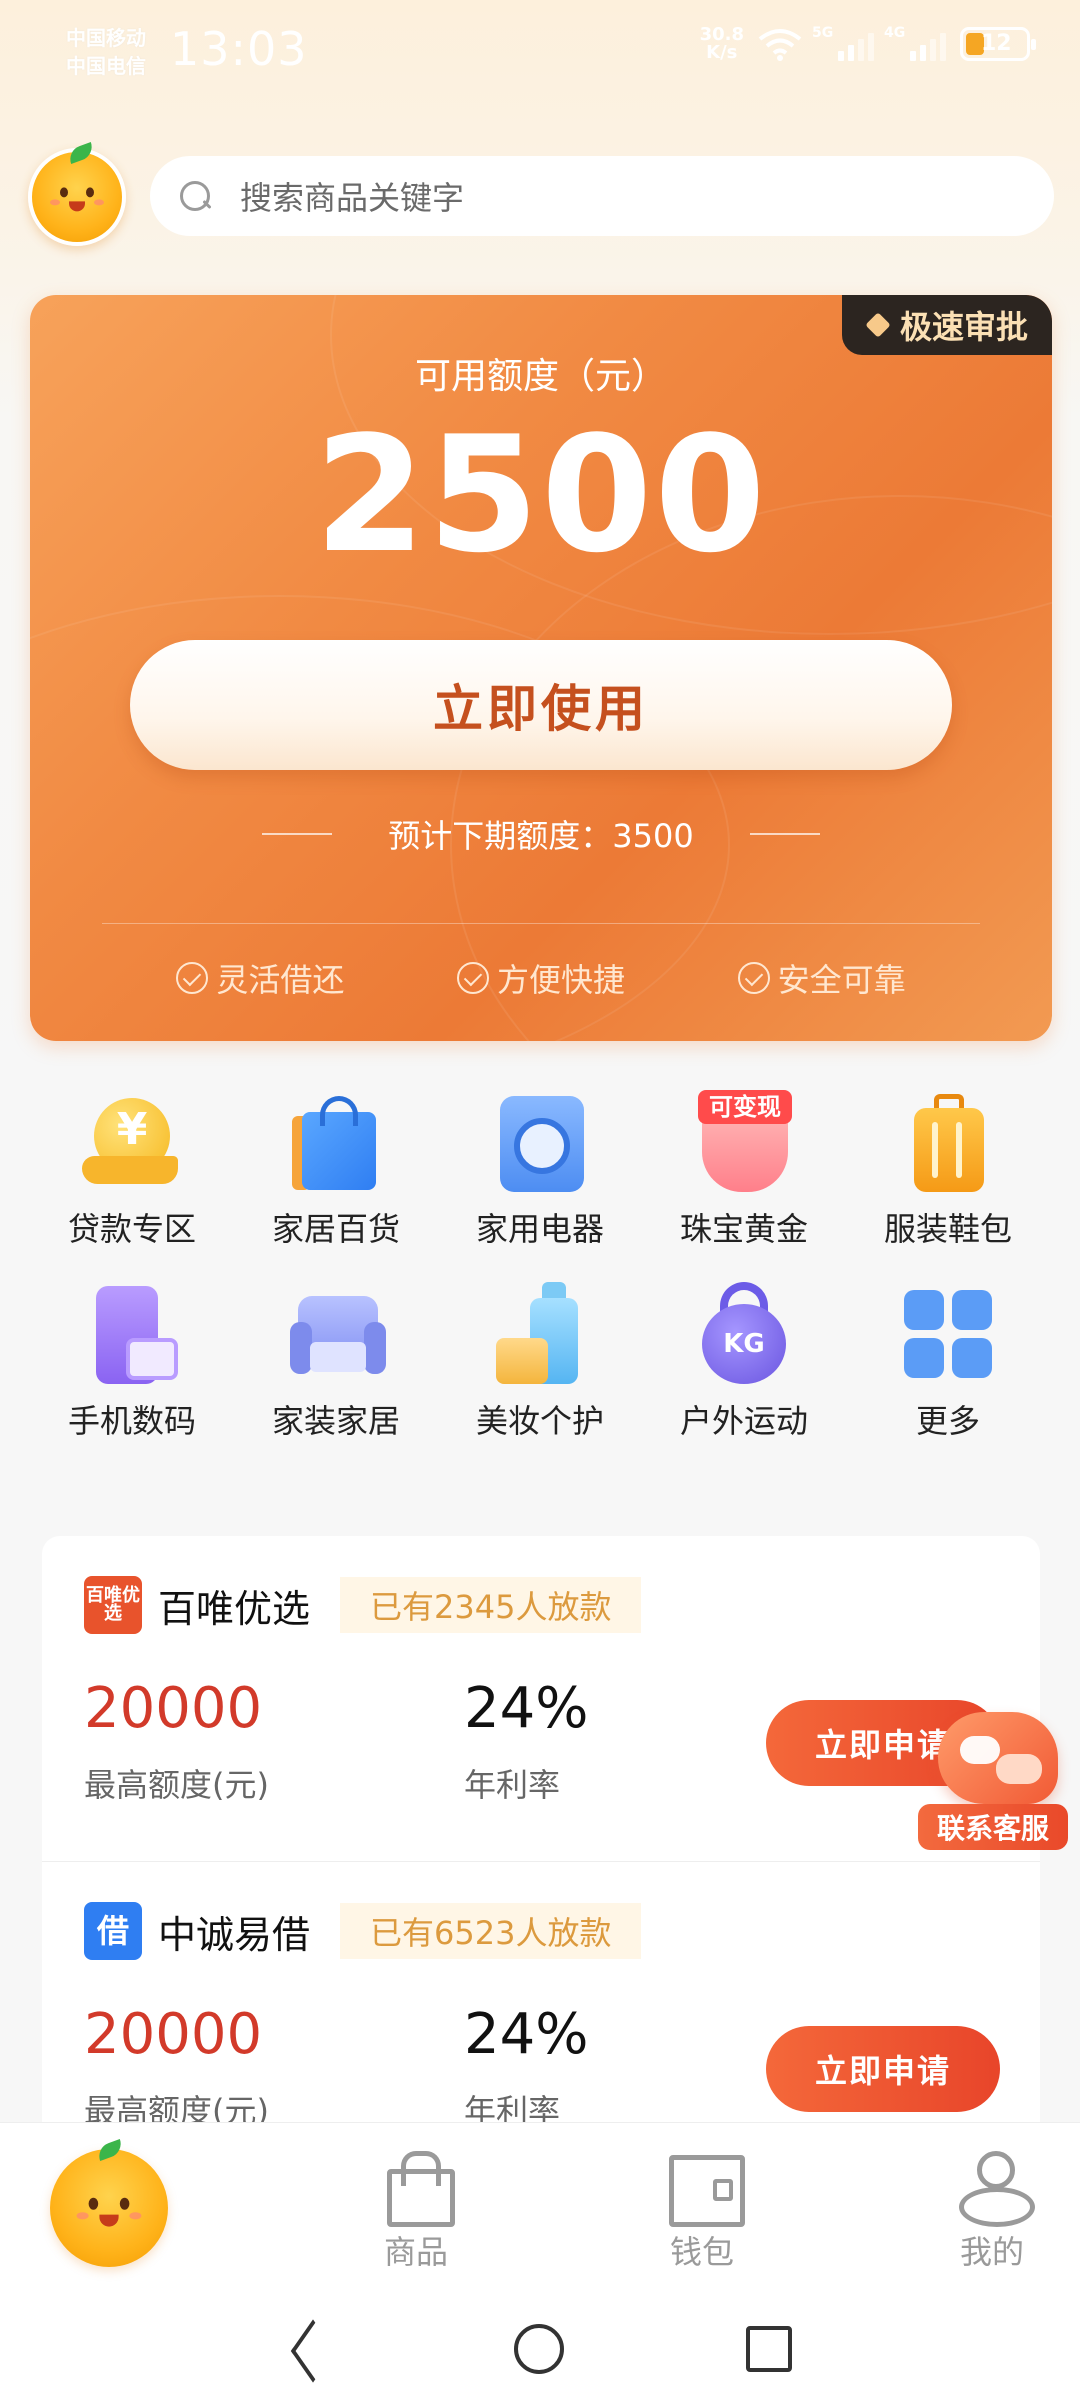 The width and height of the screenshot is (1080, 2400). Describe the element at coordinates (131, 1421) in the screenshot. I see `category-label: 手机数码` at that location.